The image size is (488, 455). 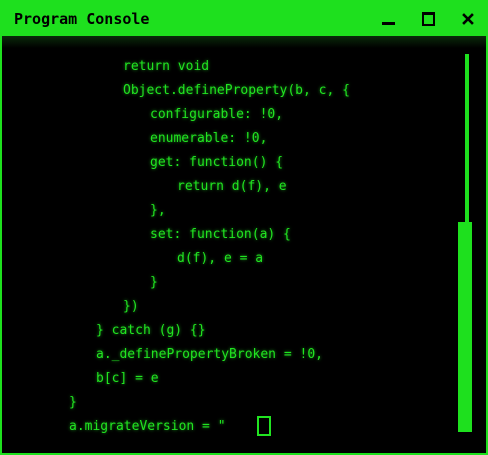 What do you see at coordinates (147, 426) in the screenshot?
I see `prompt-line: a.migrateVersion = "` at bounding box center [147, 426].